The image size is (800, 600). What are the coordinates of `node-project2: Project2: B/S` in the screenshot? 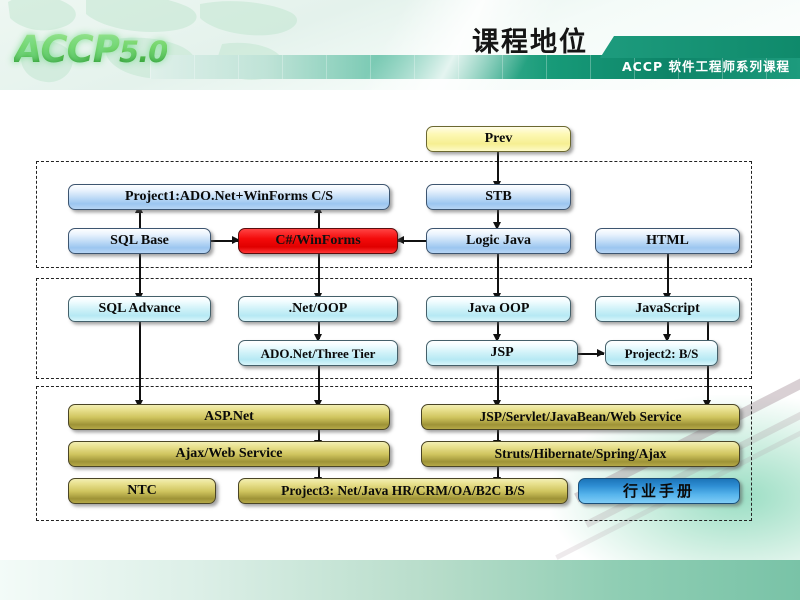 It's located at (661, 353).